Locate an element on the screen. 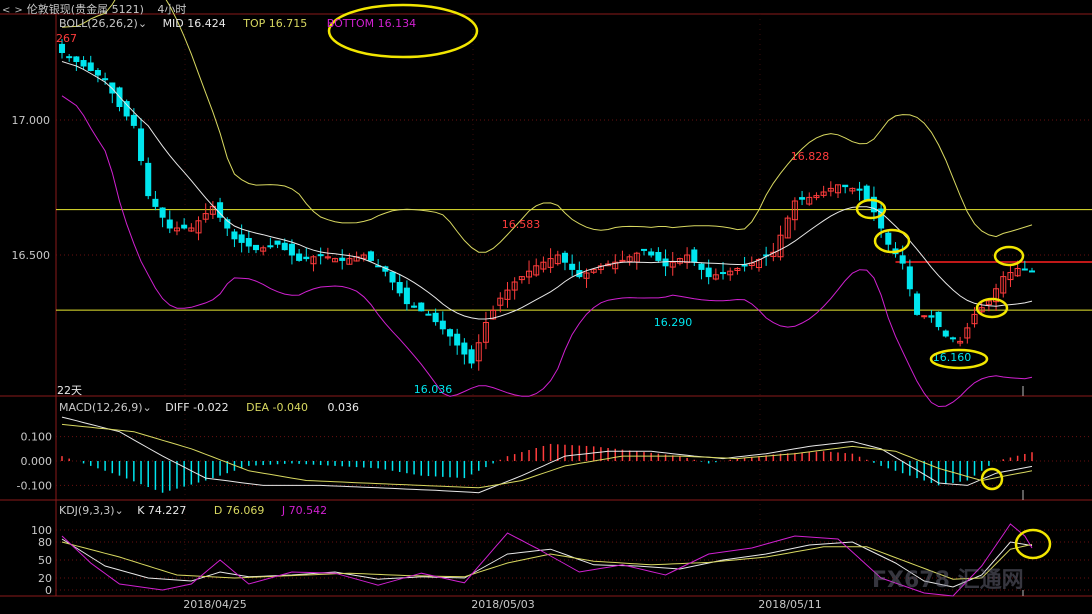  price-annotation-high: 16.583 is located at coordinates (521, 224).